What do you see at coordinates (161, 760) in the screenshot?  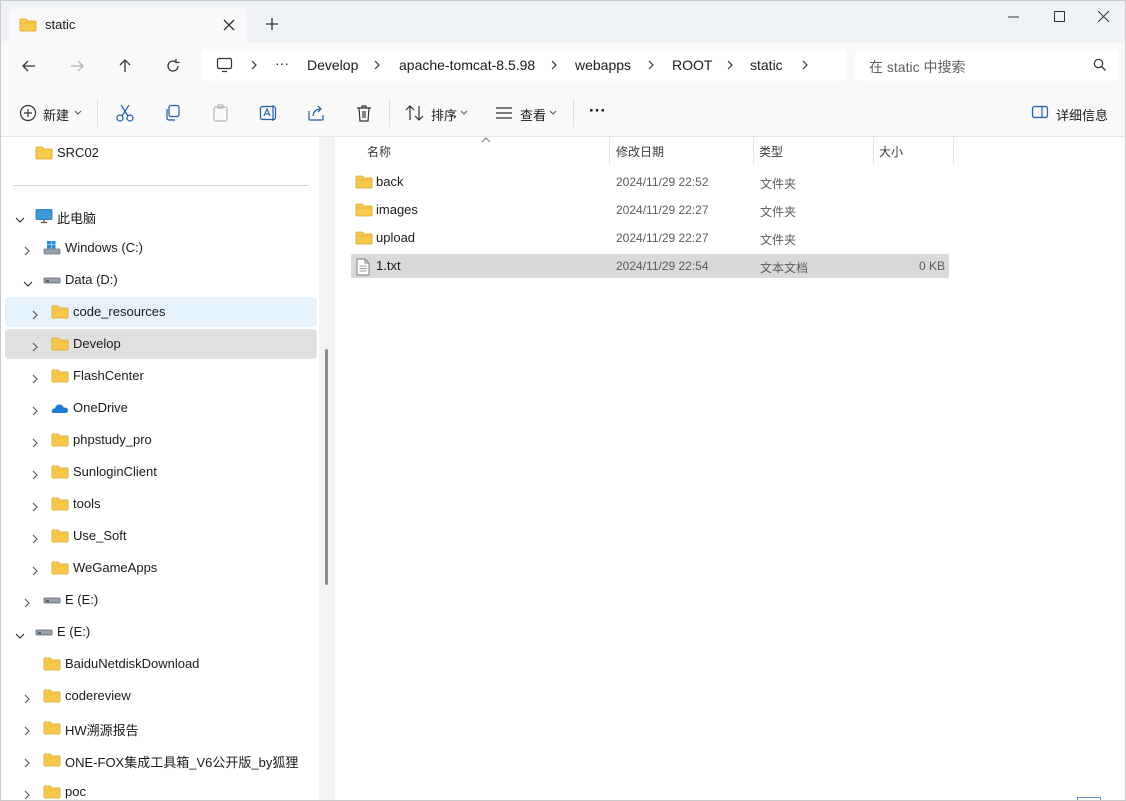 I see `sidebar-item-one-fox-v6-by: ONE-FOX集成工具箱_V6公开版_by狐狸` at bounding box center [161, 760].